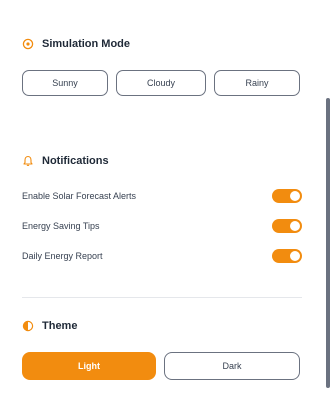  I want to click on theme-title: Theme, so click(60, 326).